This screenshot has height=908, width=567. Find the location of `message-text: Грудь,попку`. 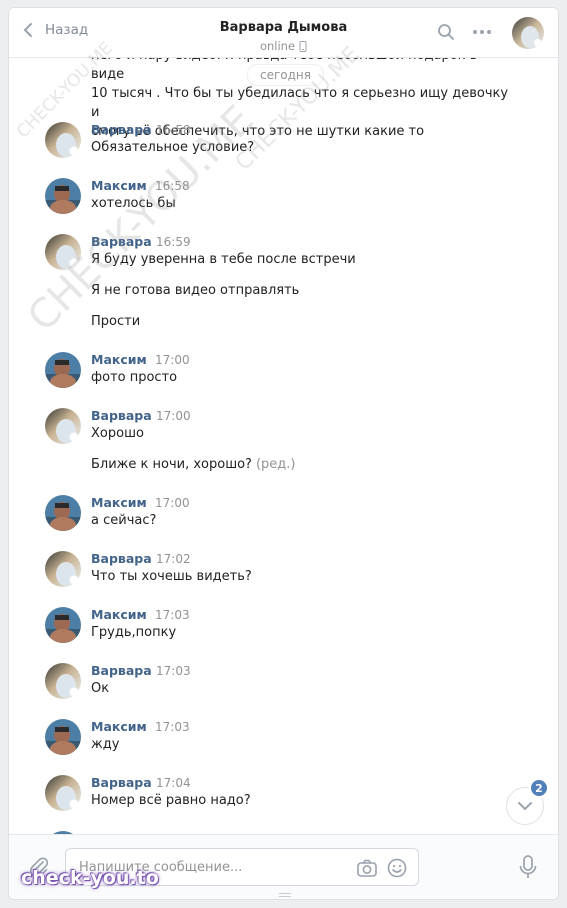

message-text: Грудь,попку is located at coordinates (133, 632).